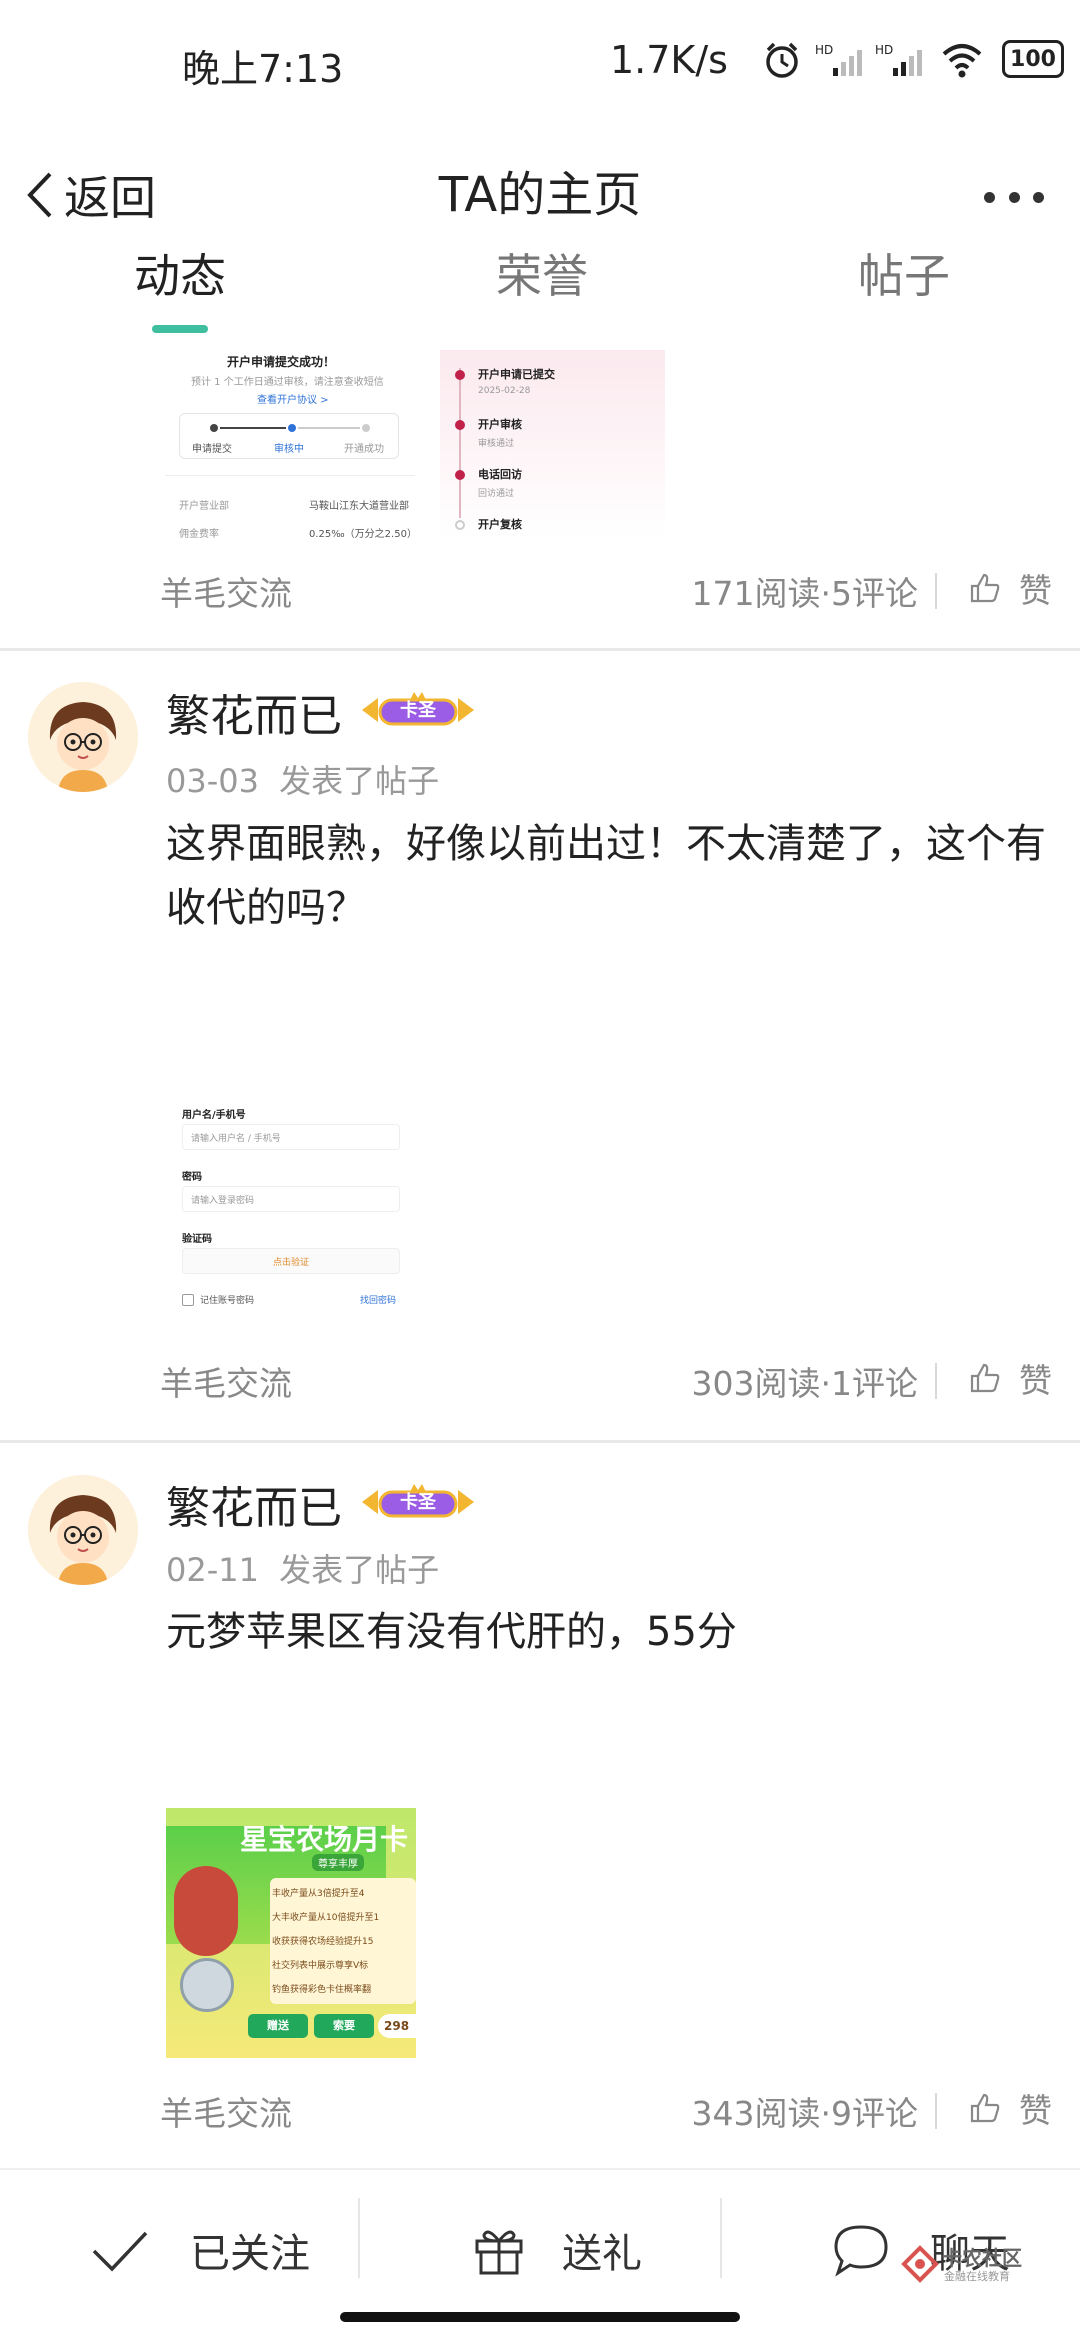  Describe the element at coordinates (291, 1137) in the screenshot. I see `form-input: 请输入用户名 / 手机号` at that location.